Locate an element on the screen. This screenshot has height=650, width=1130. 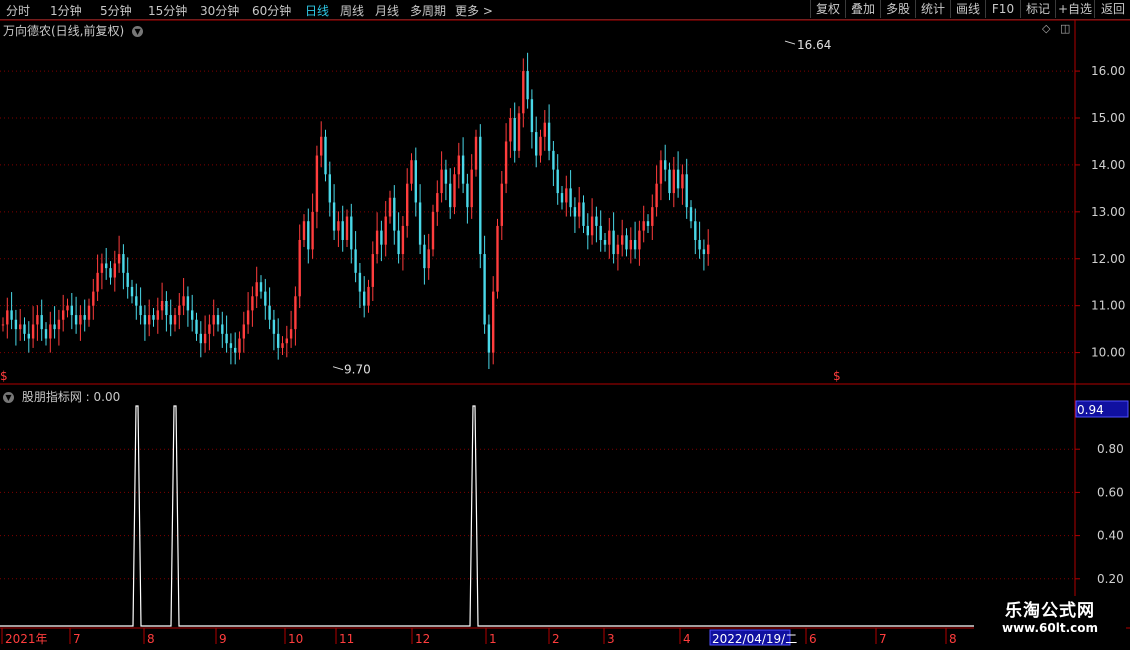
indicator-current-value: 0.94 is located at coordinates (1090, 410).